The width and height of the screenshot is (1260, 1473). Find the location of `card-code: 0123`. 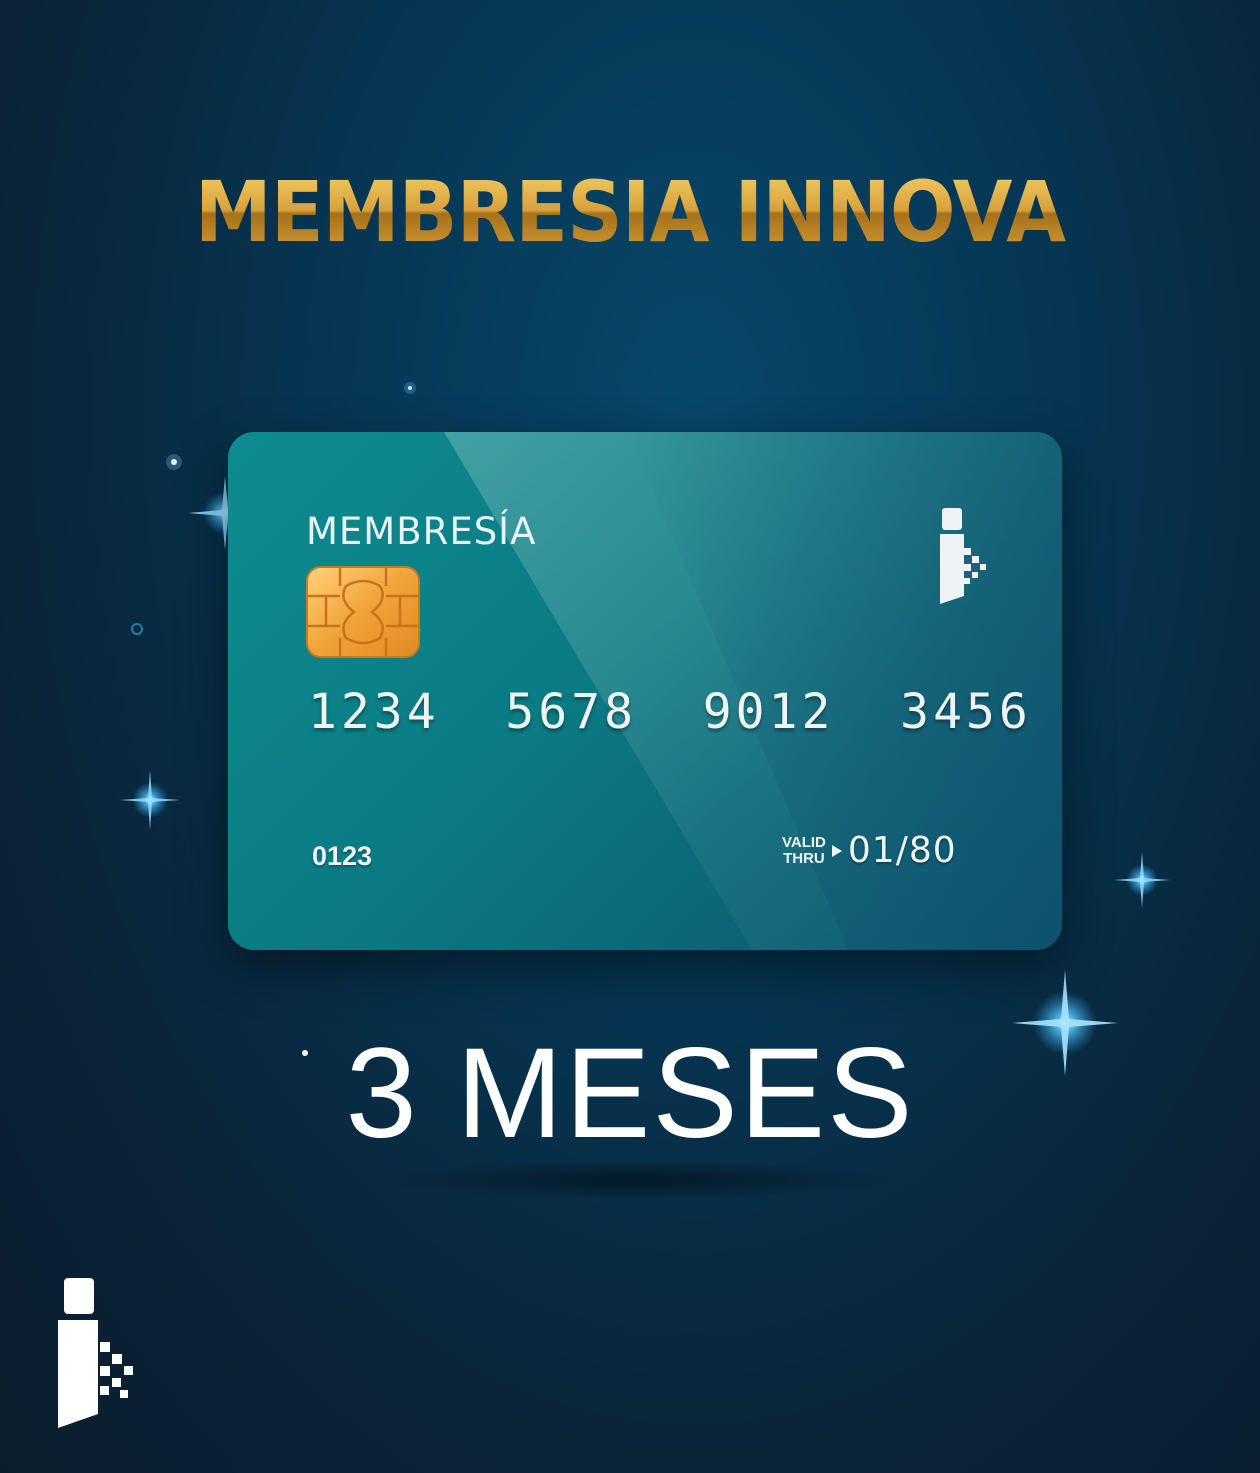

card-code: 0123 is located at coordinates (342, 856).